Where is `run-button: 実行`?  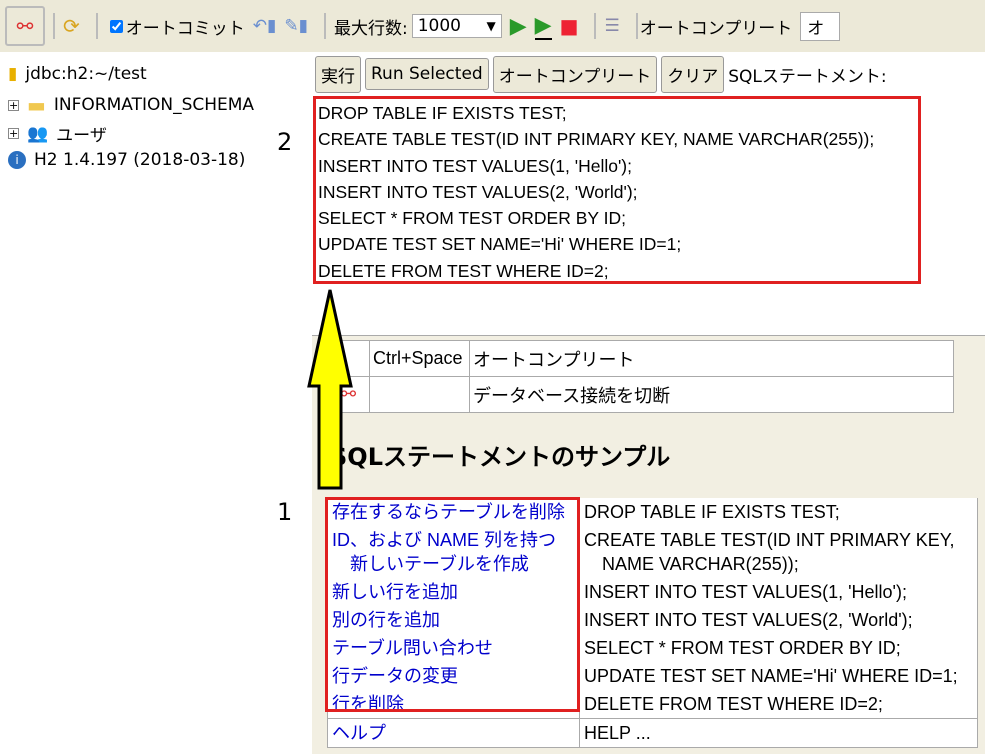 run-button: 実行 is located at coordinates (338, 74).